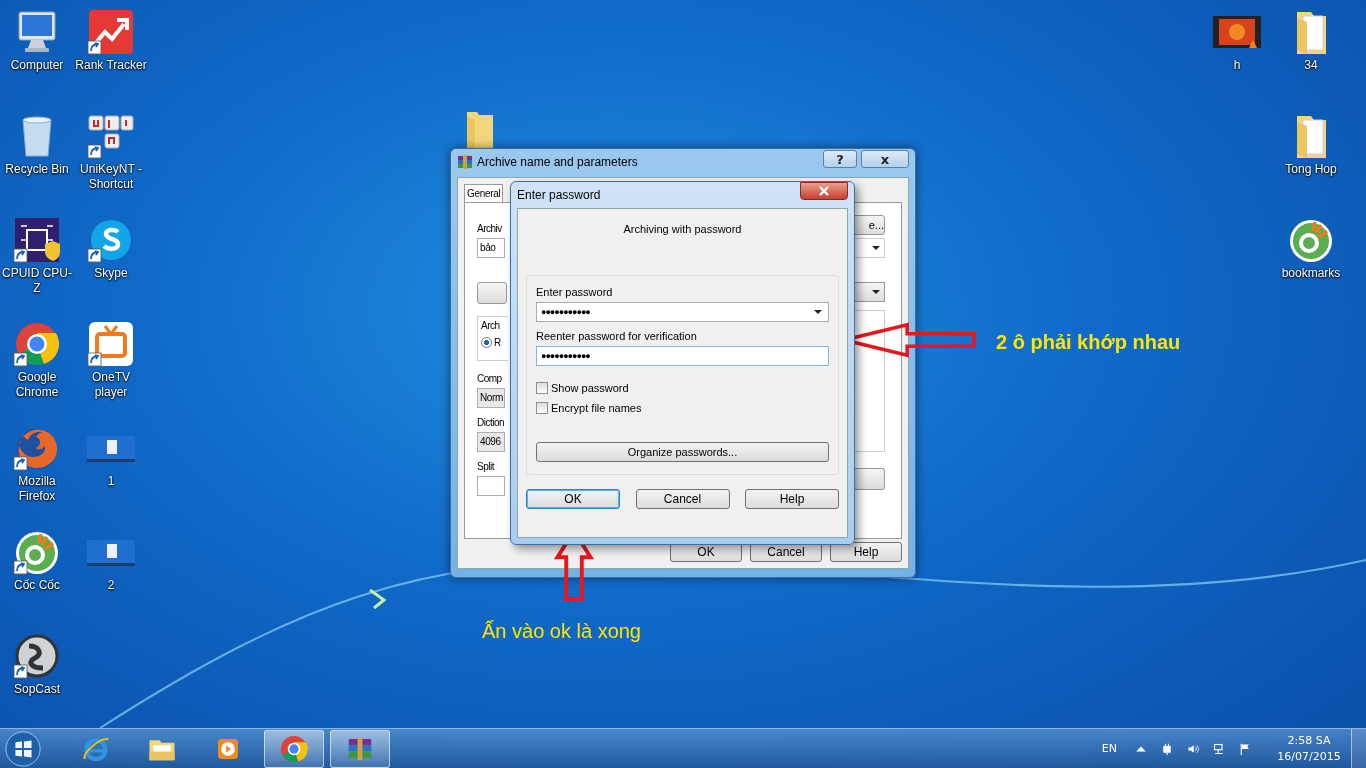 The width and height of the screenshot is (1366, 768). Describe the element at coordinates (111, 344) in the screenshot. I see `tv-icon` at that location.